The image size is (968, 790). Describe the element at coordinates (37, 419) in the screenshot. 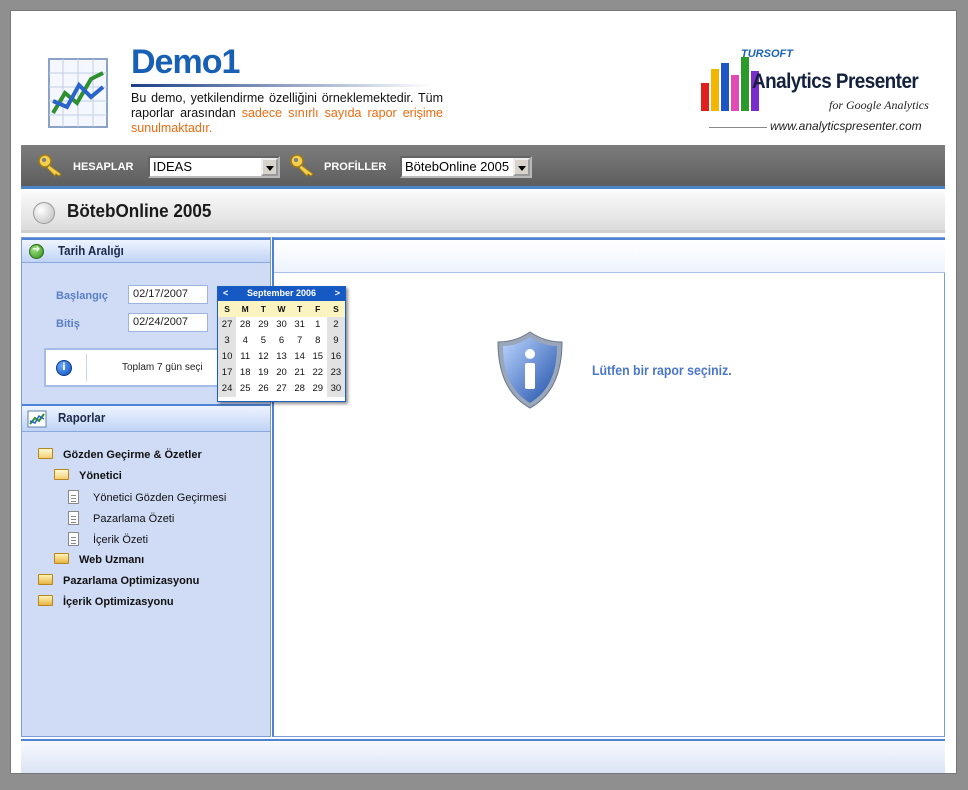

I see `chart-icon` at that location.